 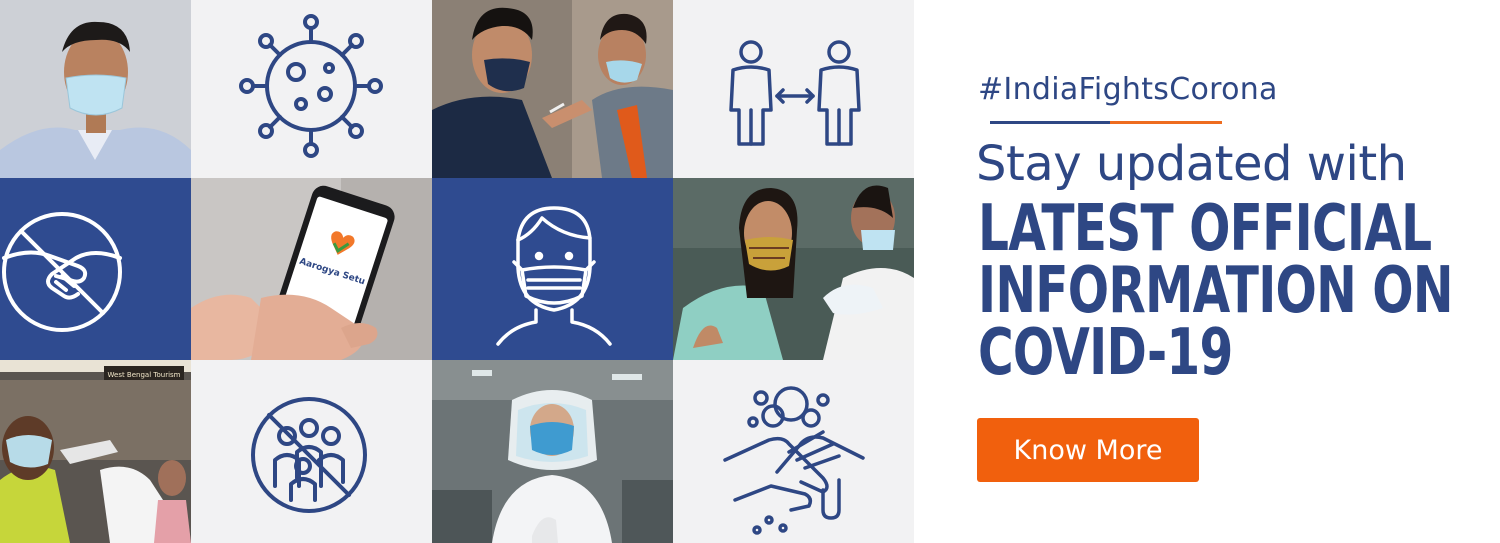 I want to click on photo-vaccination-woman, so click(x=793, y=269).